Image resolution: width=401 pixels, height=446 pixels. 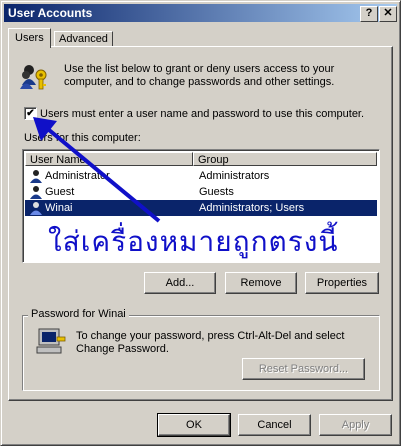 I want to click on close-button: ✕, so click(x=388, y=14).